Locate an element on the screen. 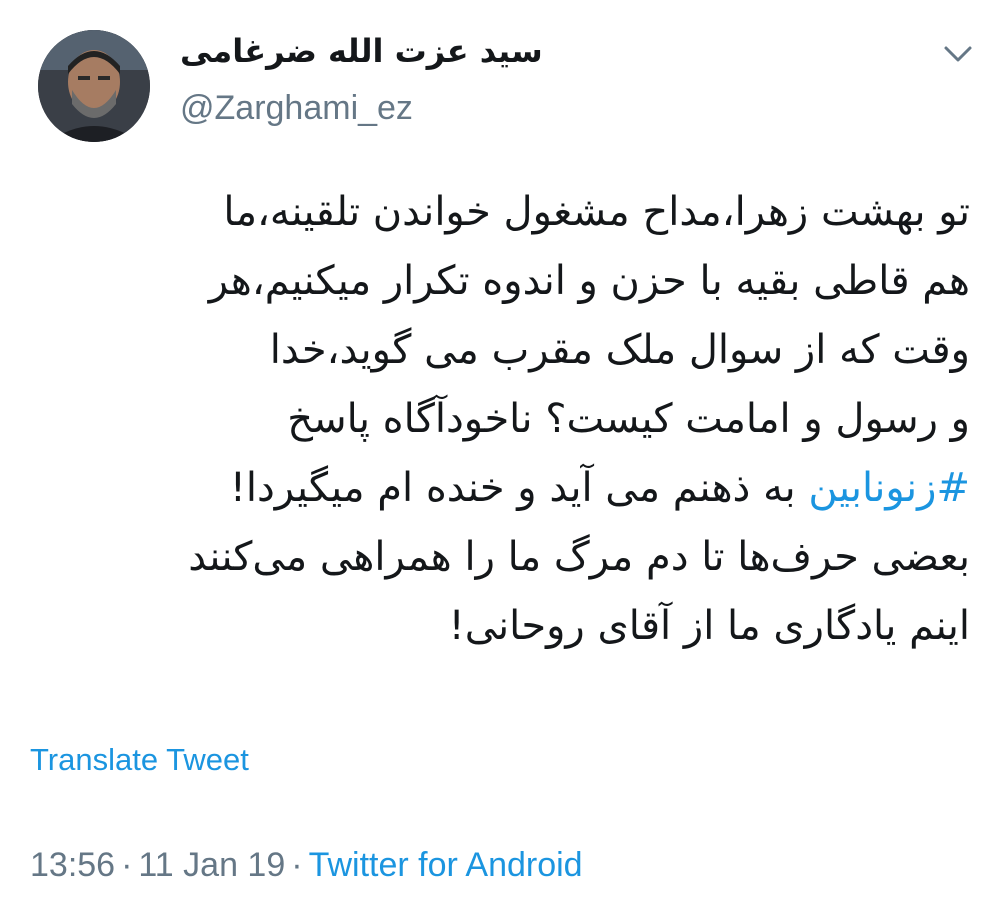 The image size is (1000, 904). tweet-metadata: 13:56 · 11 Jan 19 · Twitter for Android is located at coordinates (306, 865).